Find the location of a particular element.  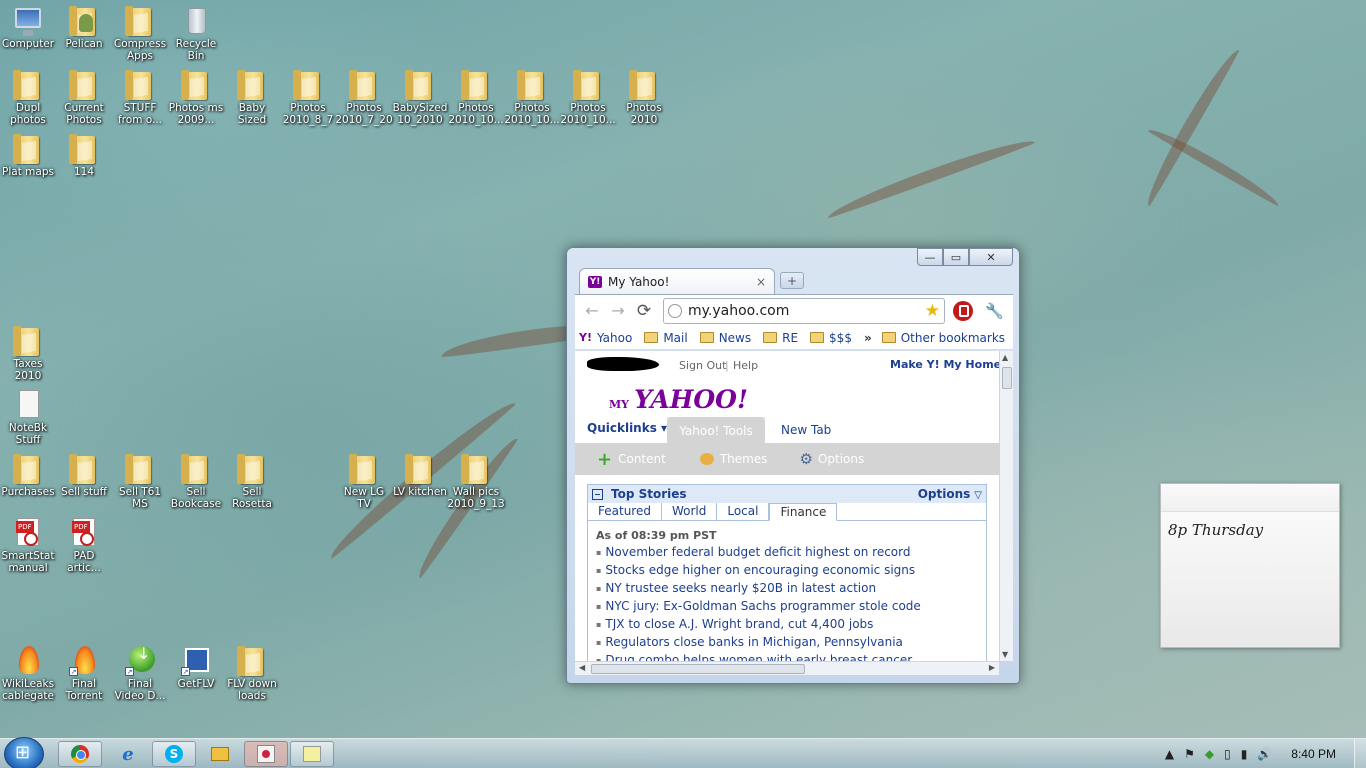

desktop-icon: ↗ Final Torrent is located at coordinates (84, 675).